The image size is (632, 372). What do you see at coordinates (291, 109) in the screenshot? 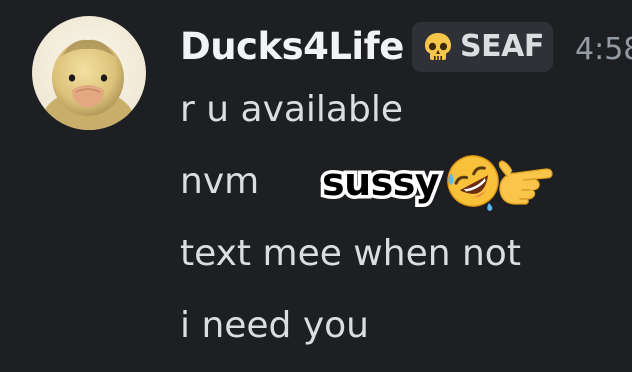
I see `message-line: r u available` at bounding box center [291, 109].